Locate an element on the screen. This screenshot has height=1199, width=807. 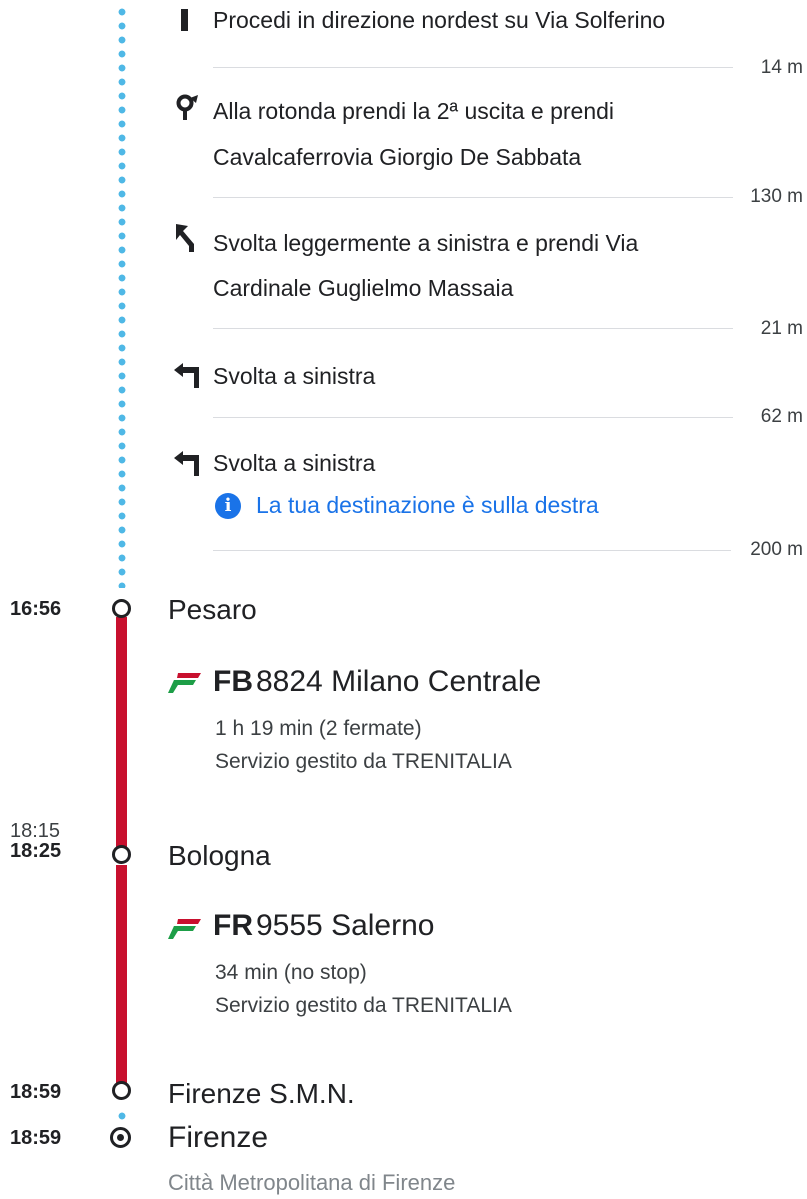
train-duration: 1 h 19 min (2 fermate) is located at coordinates (318, 728).